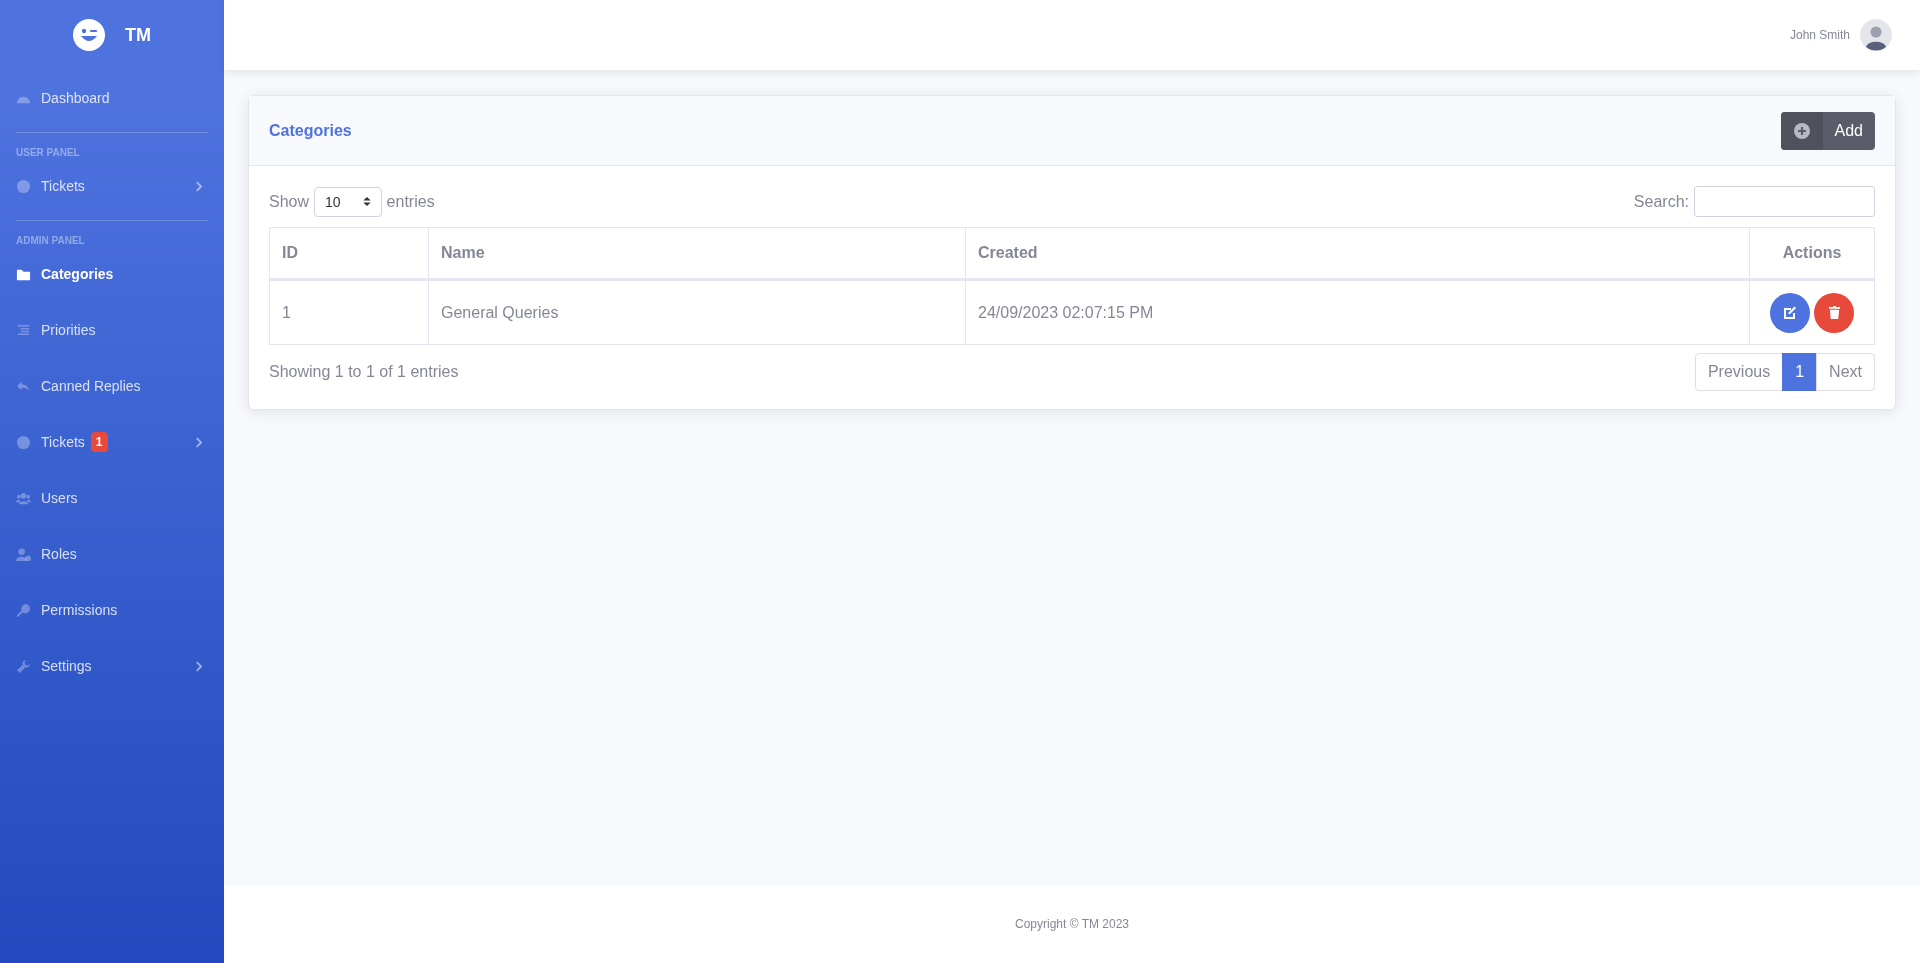 The width and height of the screenshot is (1920, 963). What do you see at coordinates (23, 610) in the screenshot?
I see `key-icon` at bounding box center [23, 610].